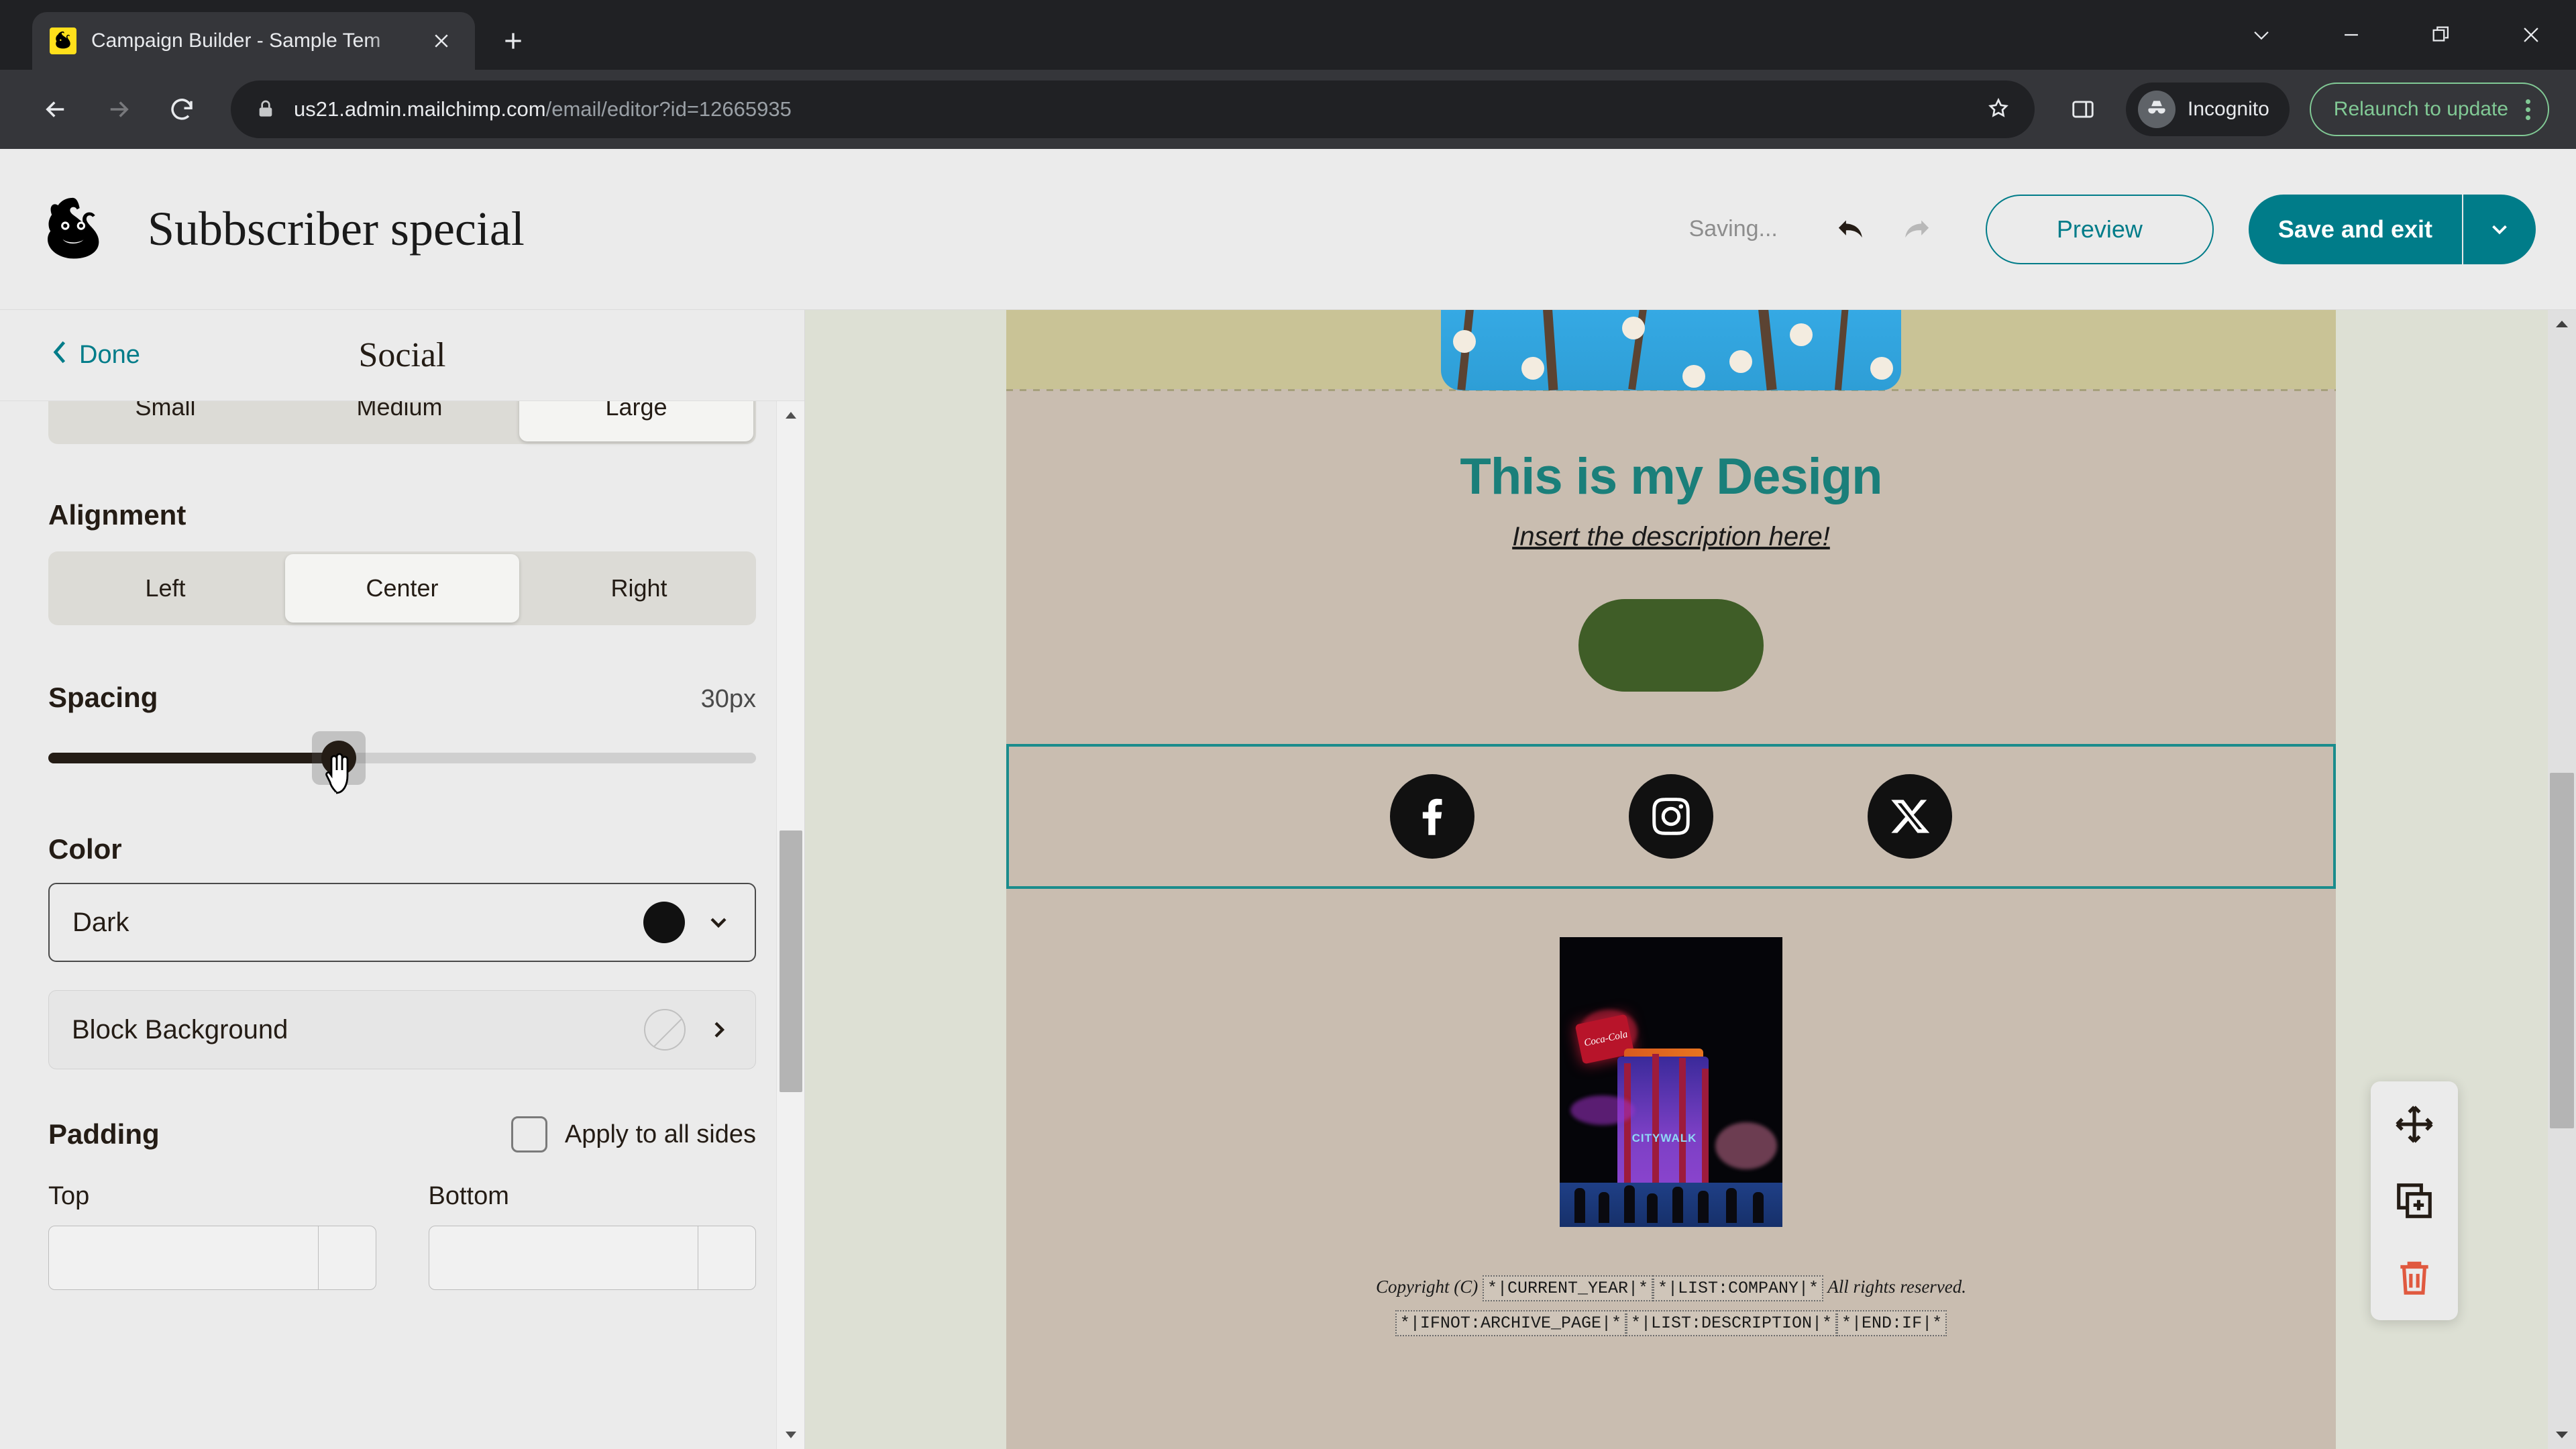 The image size is (2576, 1449). Describe the element at coordinates (2531, 35) in the screenshot. I see `close-icon` at that location.